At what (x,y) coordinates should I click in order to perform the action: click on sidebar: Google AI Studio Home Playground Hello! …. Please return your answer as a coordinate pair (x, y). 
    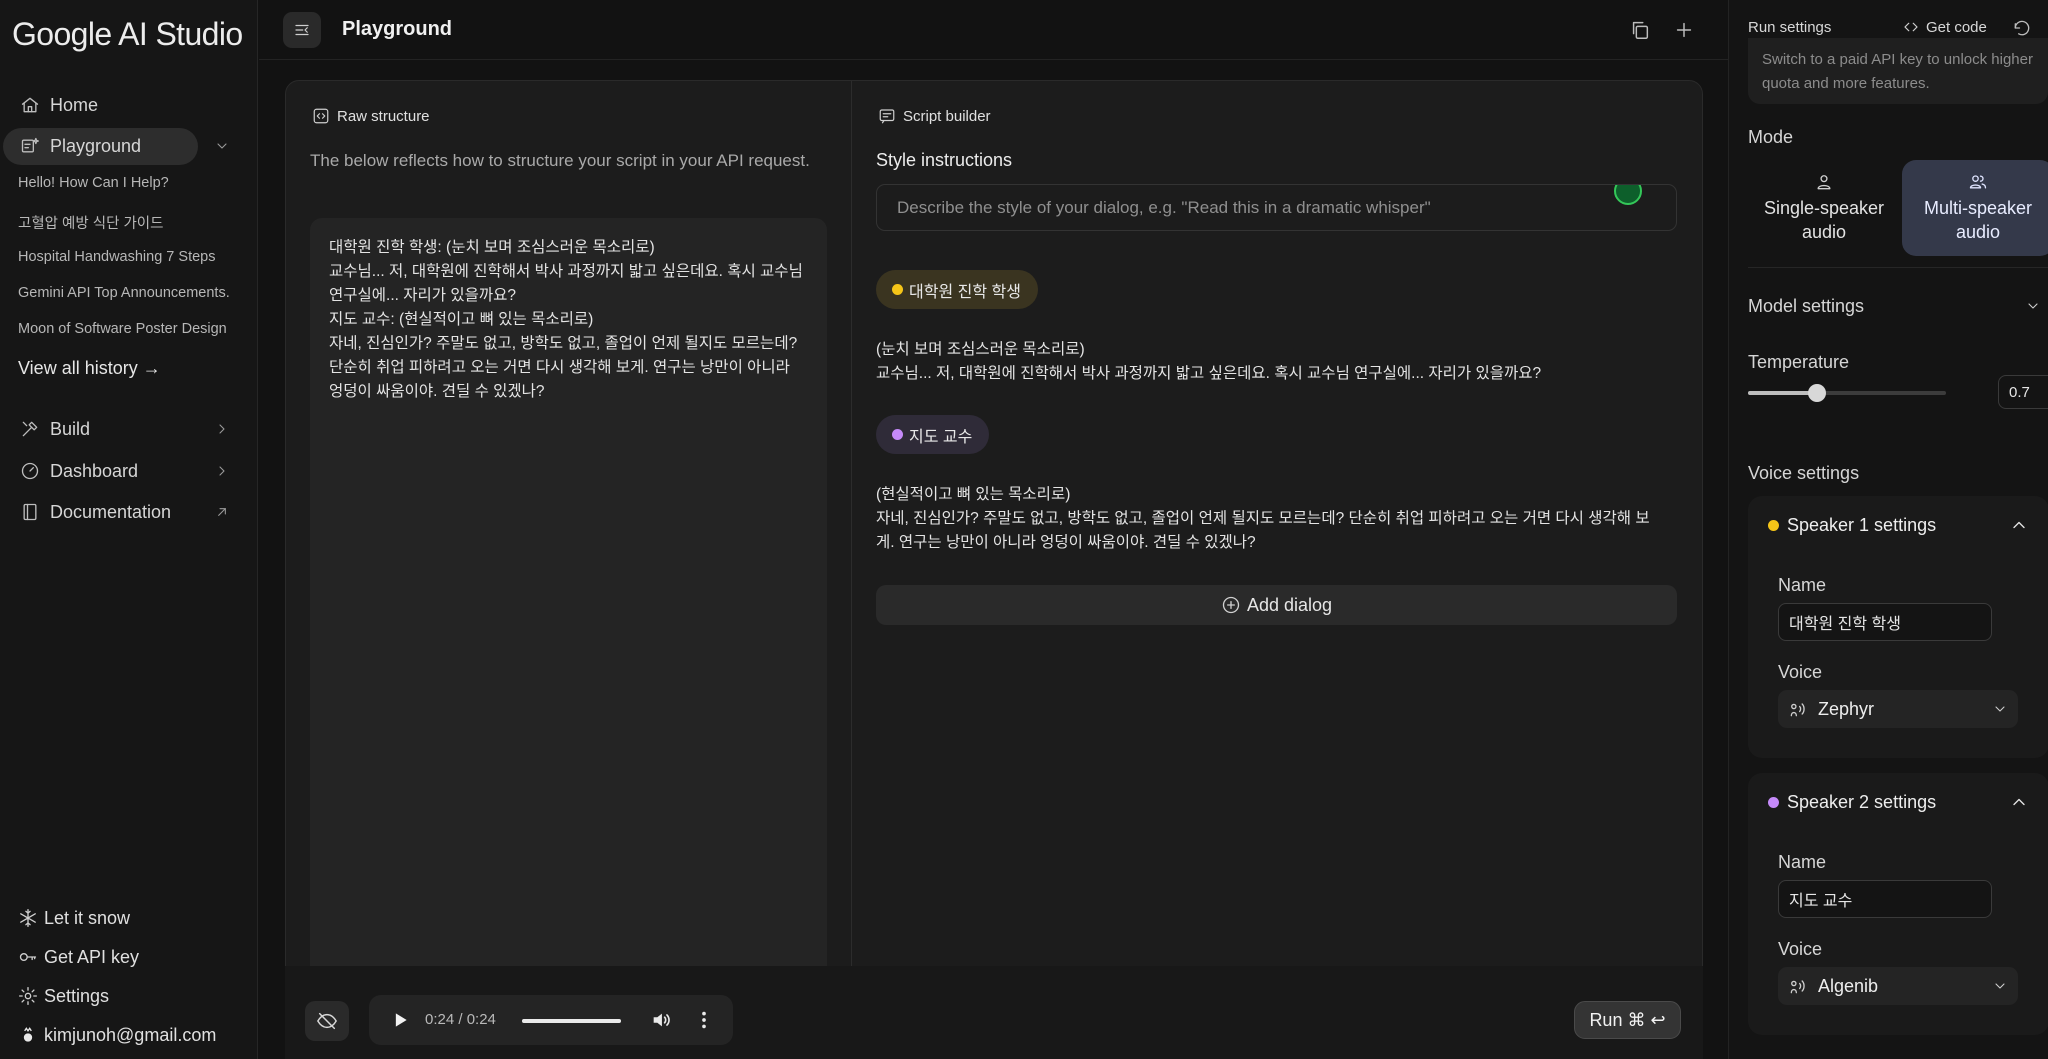
    Looking at the image, I should click on (129, 529).